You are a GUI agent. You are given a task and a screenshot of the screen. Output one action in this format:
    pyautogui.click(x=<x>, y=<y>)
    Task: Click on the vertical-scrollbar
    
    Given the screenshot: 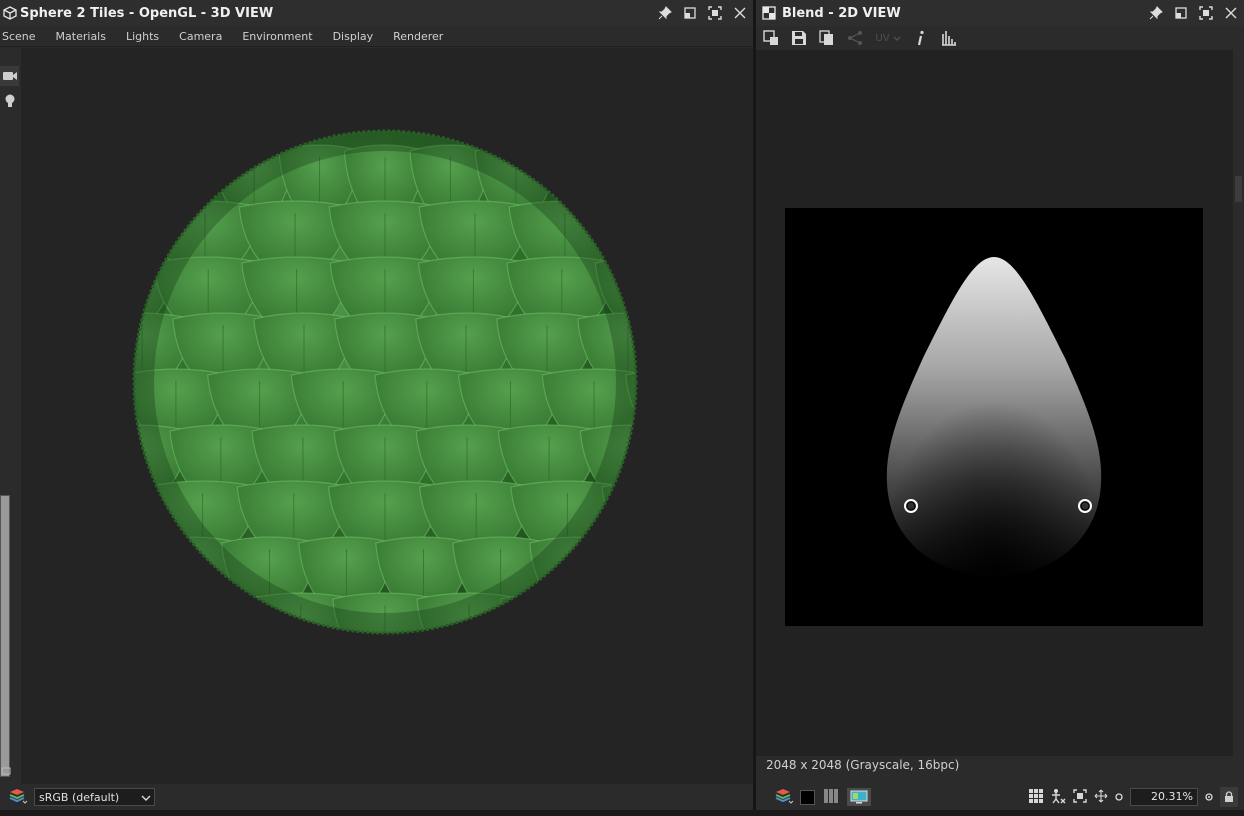 What is the action you would take?
    pyautogui.click(x=1238, y=417)
    